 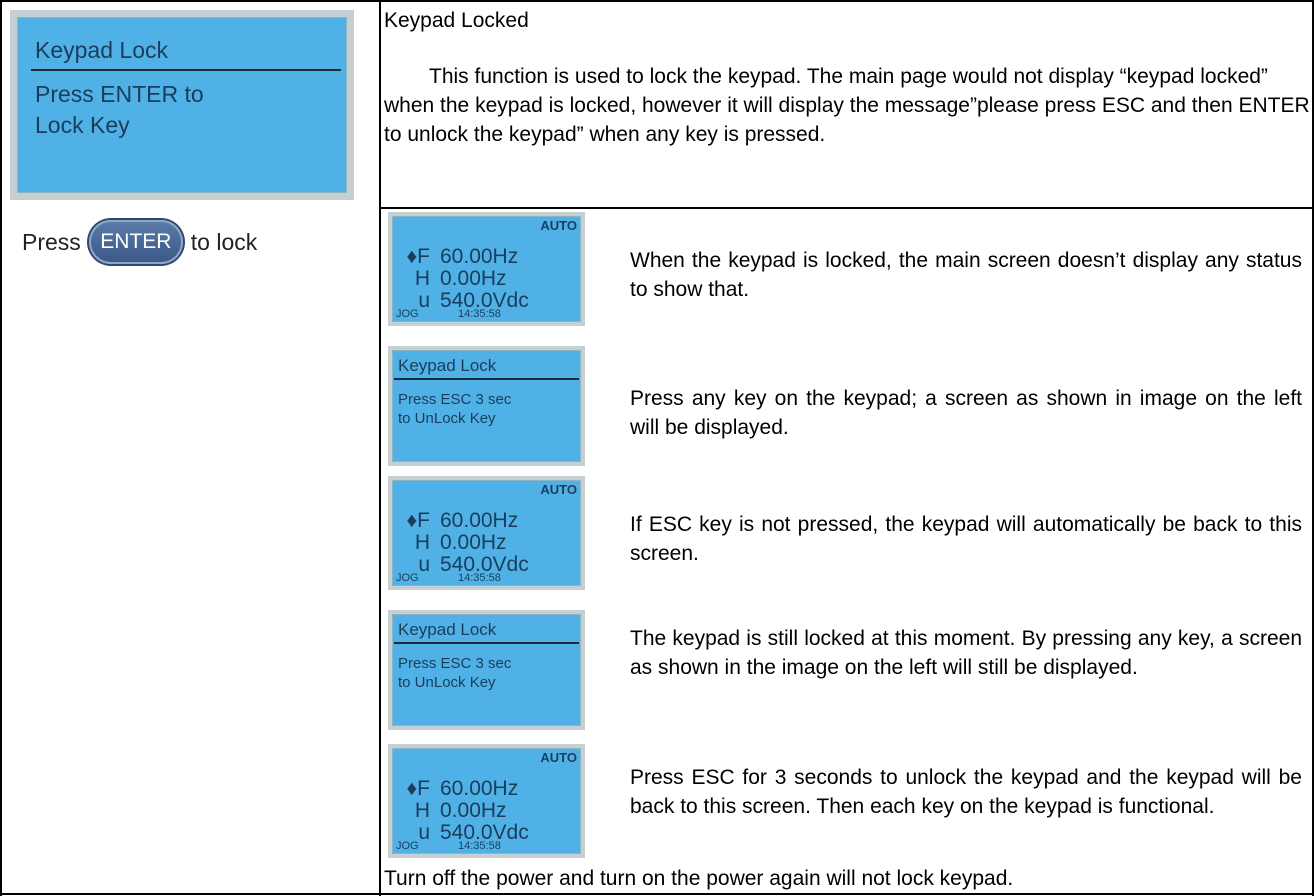 What do you see at coordinates (101, 50) in the screenshot?
I see `lcd-title: Keypad Lock` at bounding box center [101, 50].